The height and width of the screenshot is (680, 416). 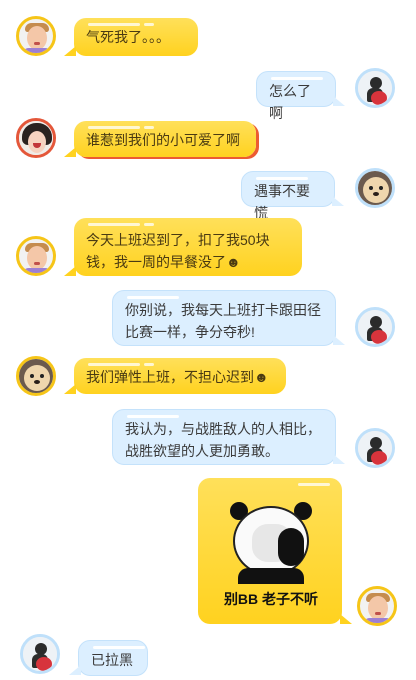 I want to click on sticker-caption: 别BB 老子不听, so click(x=271, y=599).